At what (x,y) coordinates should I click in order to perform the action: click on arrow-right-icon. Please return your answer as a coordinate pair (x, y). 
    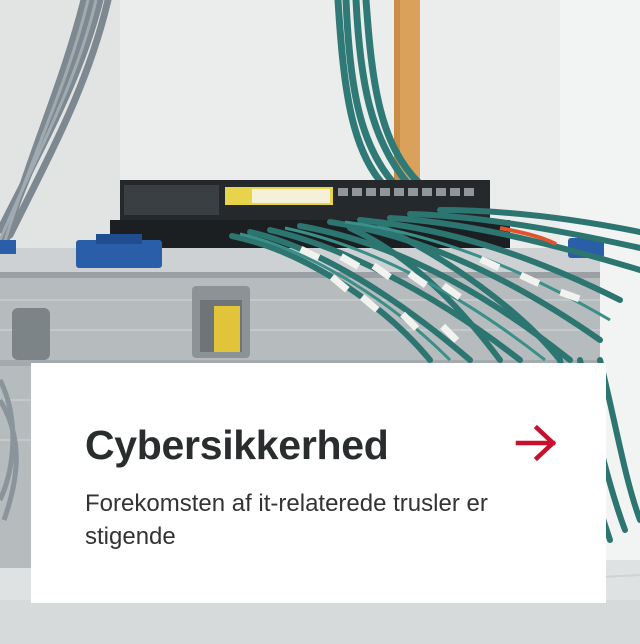
    Looking at the image, I should click on (537, 443).